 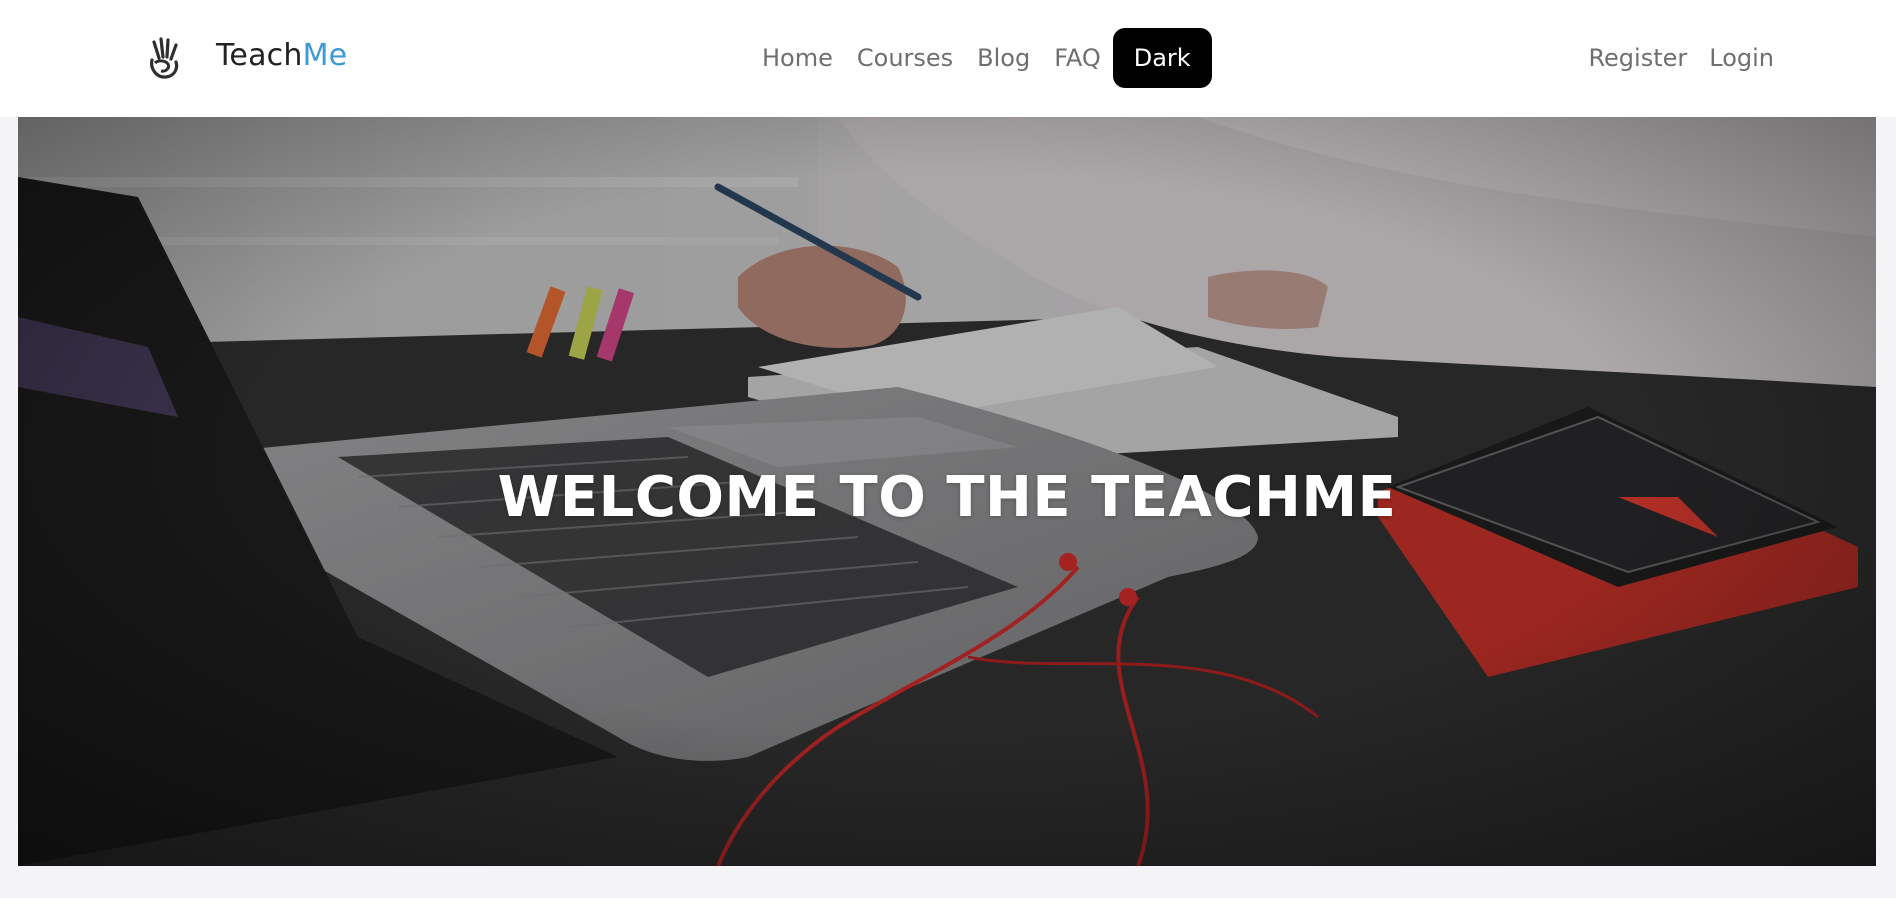 What do you see at coordinates (1637, 58) in the screenshot?
I see `register-link: Register` at bounding box center [1637, 58].